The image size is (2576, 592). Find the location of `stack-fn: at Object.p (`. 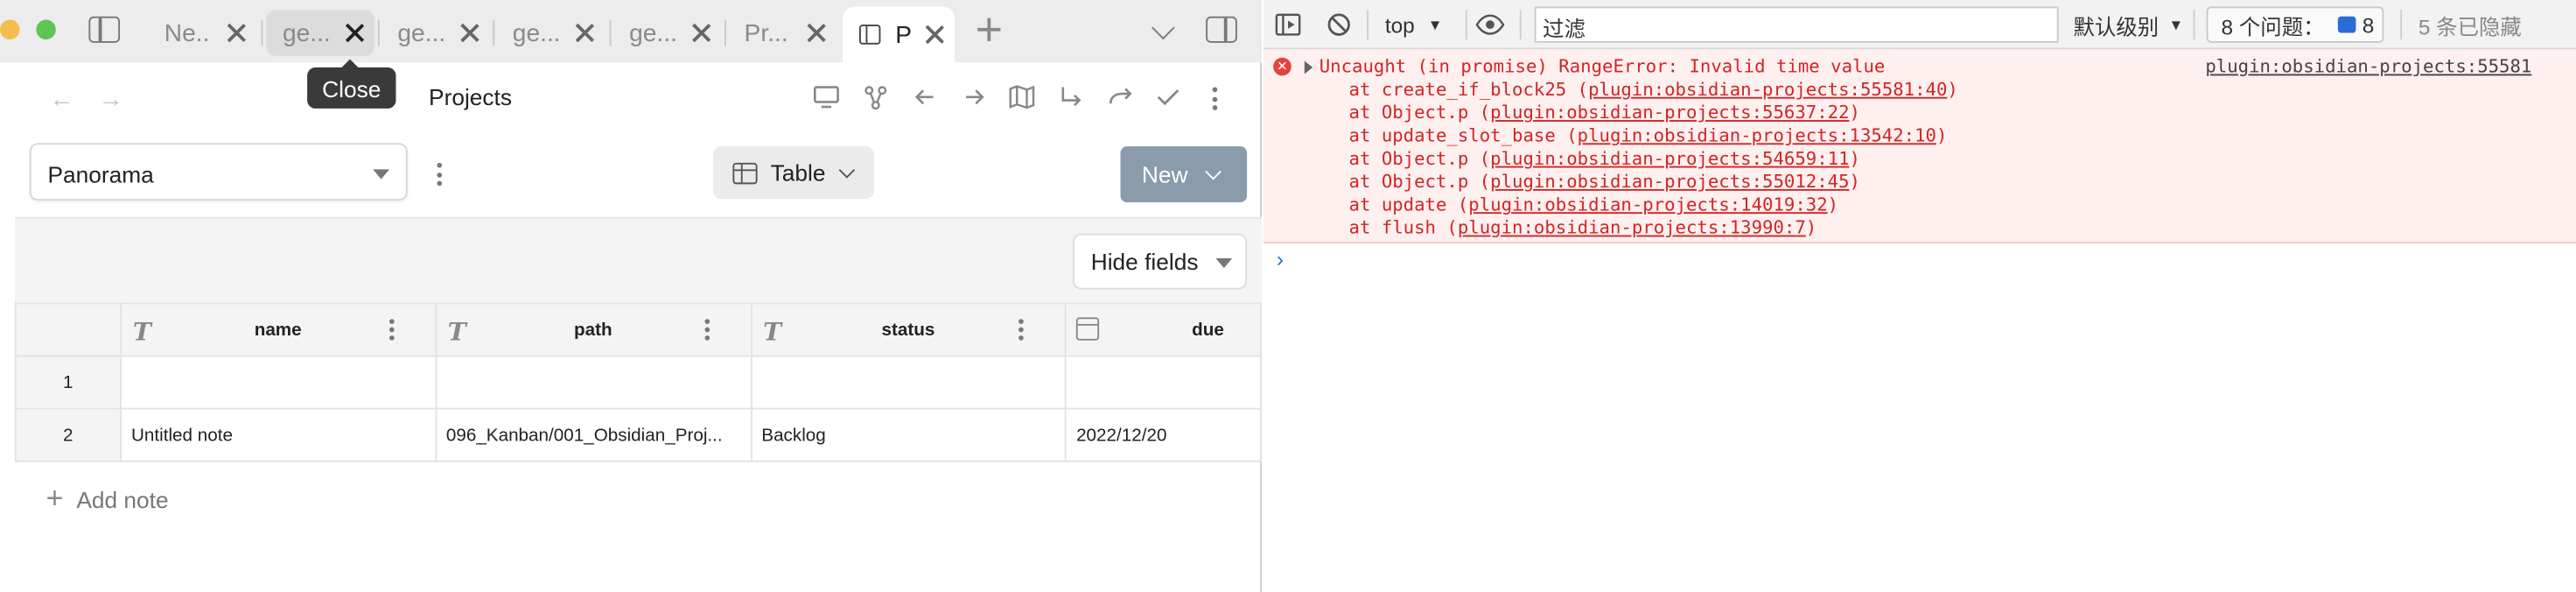

stack-fn: at Object.p ( is located at coordinates (1419, 182).